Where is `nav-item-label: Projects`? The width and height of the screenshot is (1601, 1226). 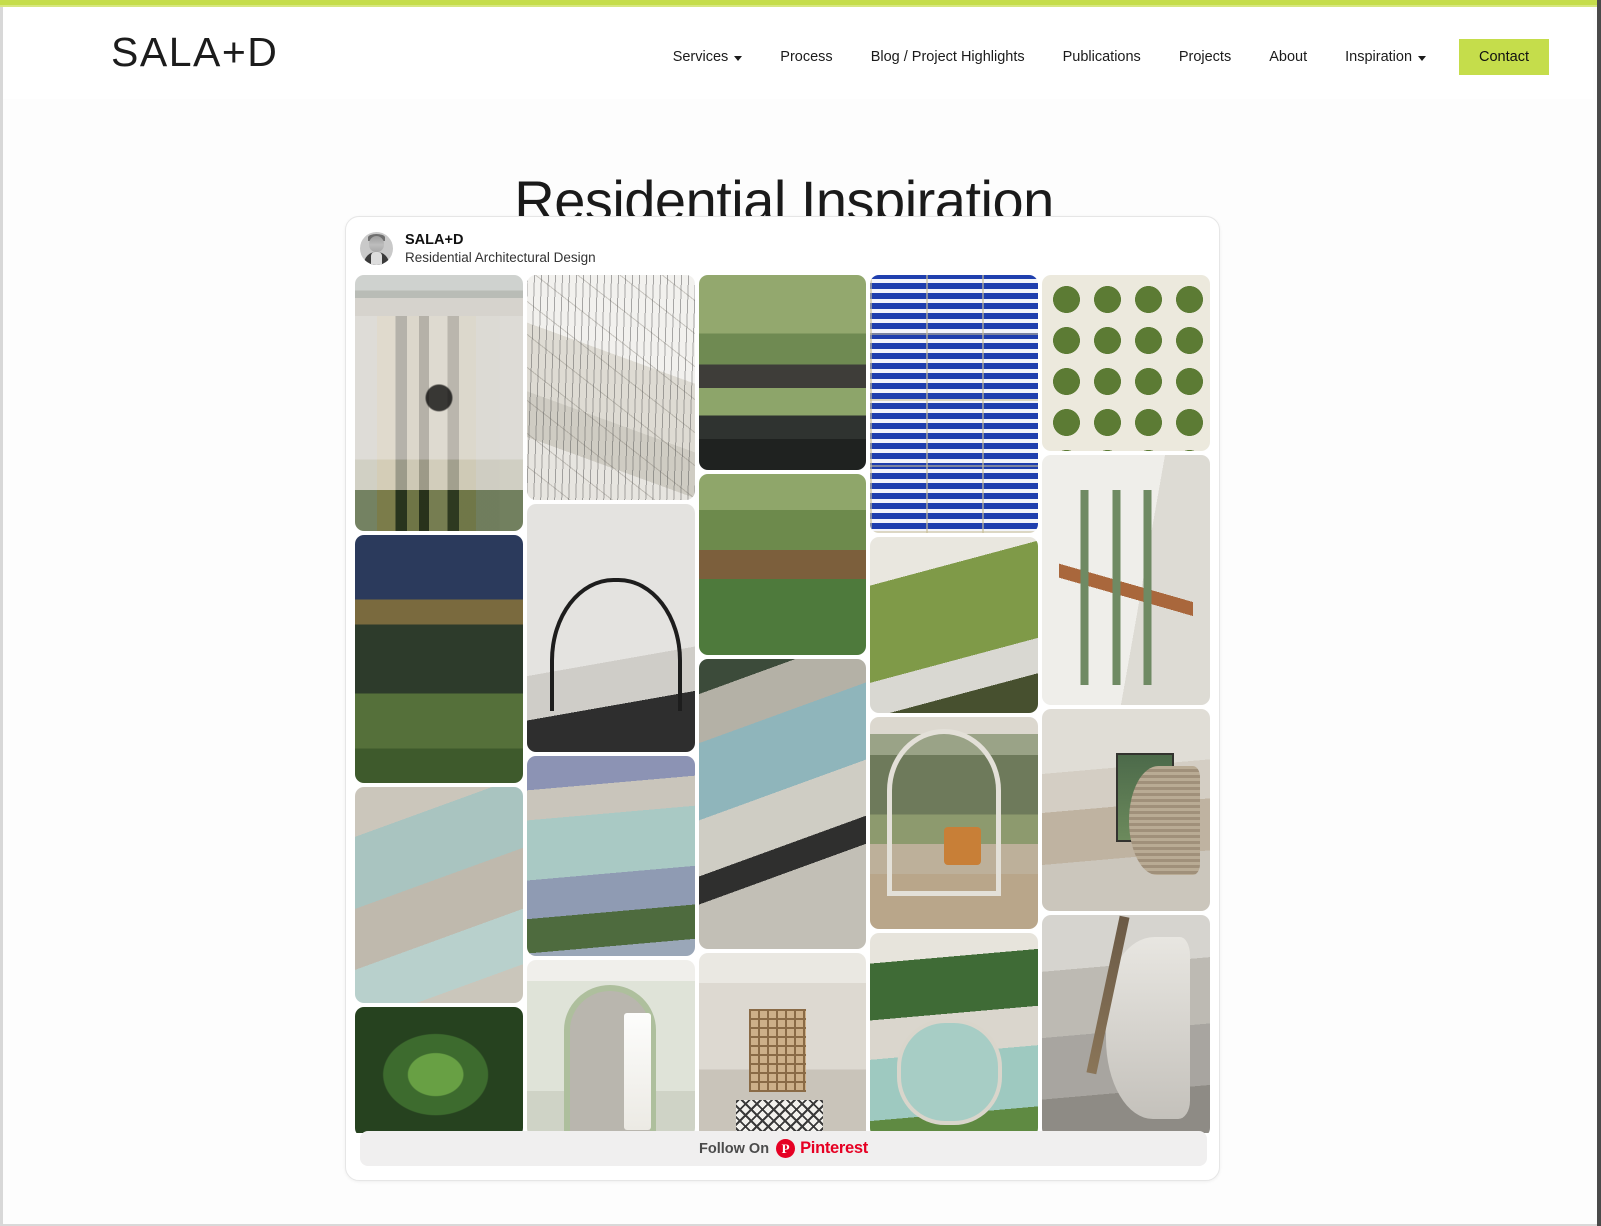
nav-item-label: Projects is located at coordinates (1205, 57).